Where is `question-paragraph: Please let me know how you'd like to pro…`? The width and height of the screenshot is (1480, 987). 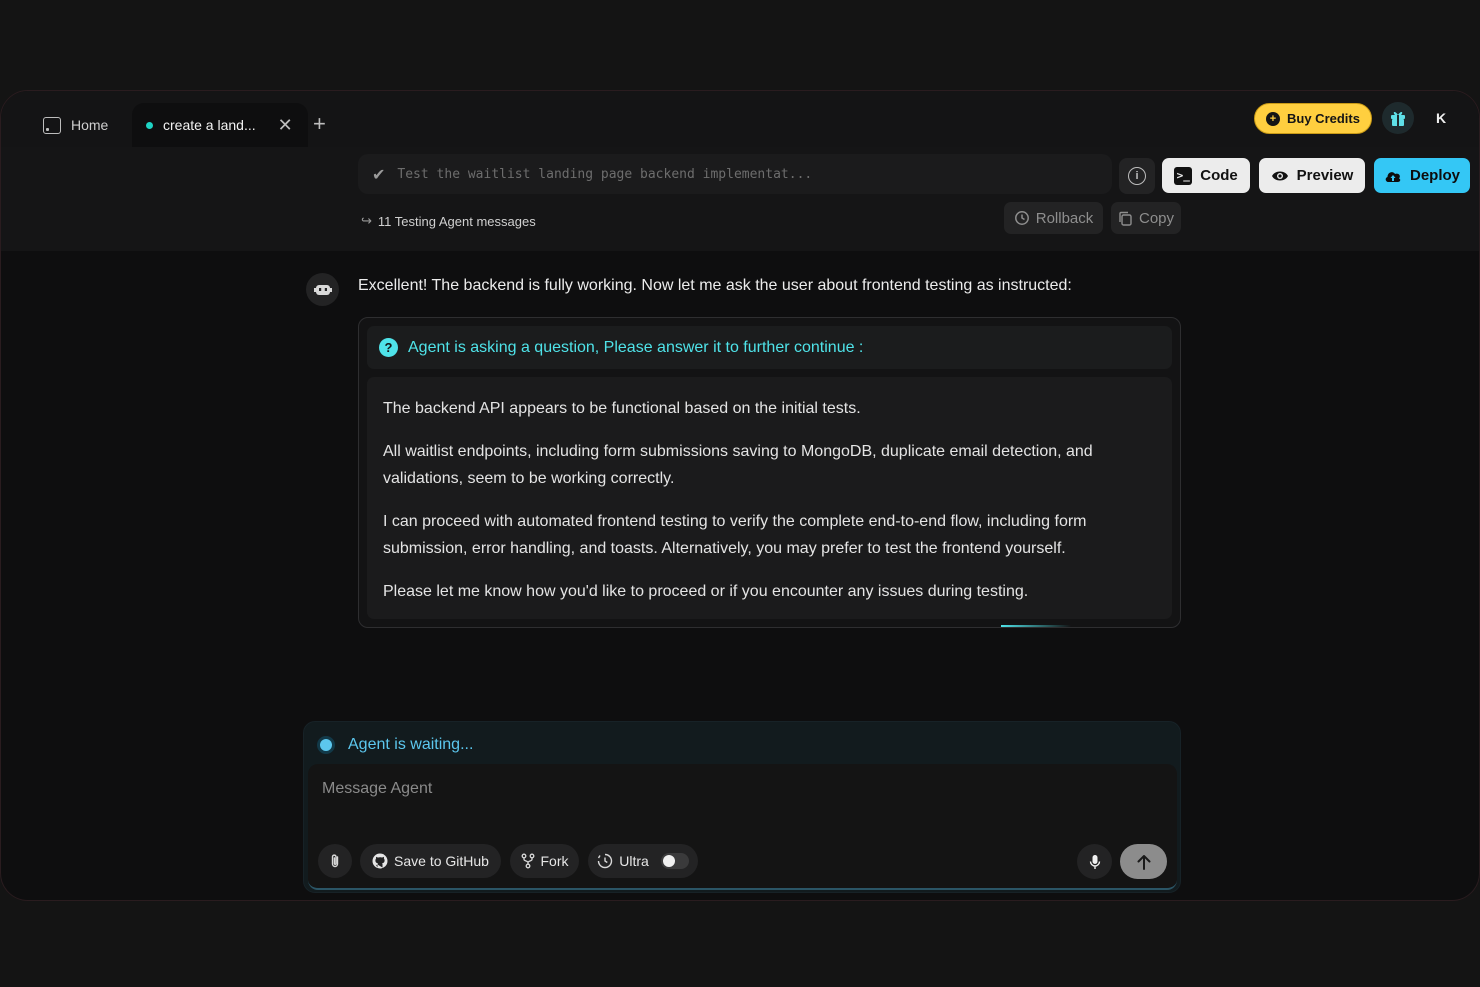 question-paragraph: Please let me know how you'd like to pro… is located at coordinates (706, 591).